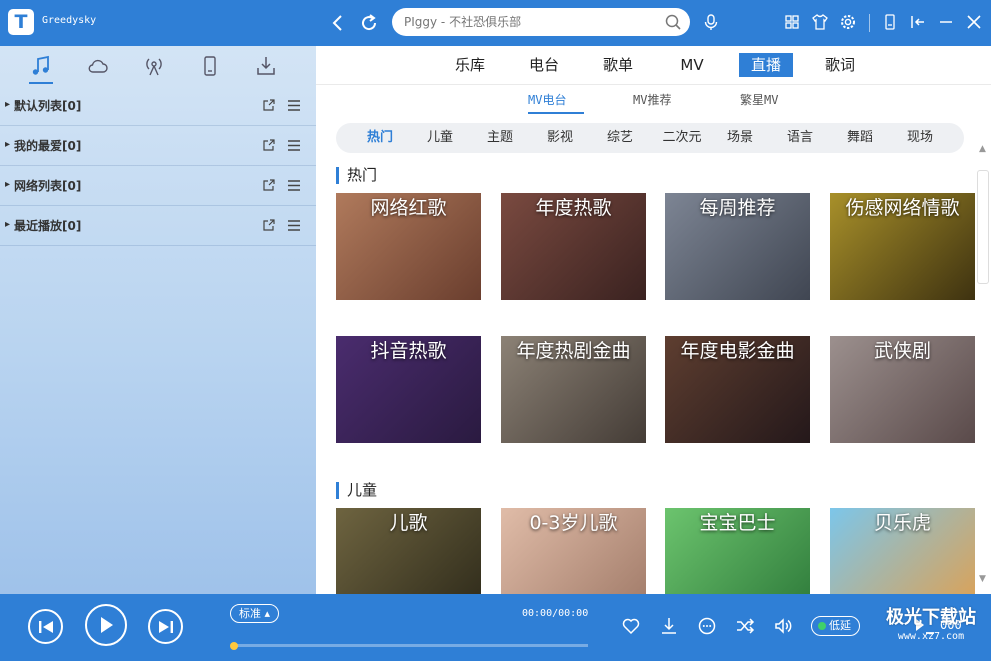  What do you see at coordinates (500, 138) in the screenshot?
I see `category-theme: 主题` at bounding box center [500, 138].